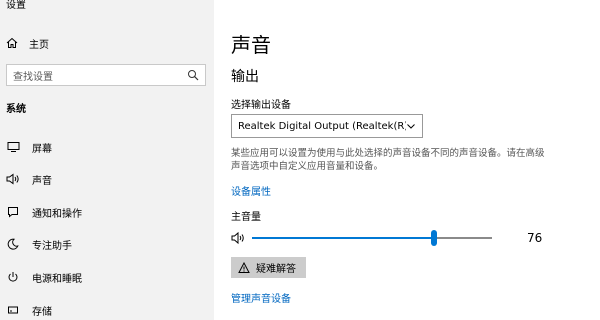 This screenshot has height=320, width=600. Describe the element at coordinates (42, 312) in the screenshot. I see `sidebar-item-label: 存储` at that location.